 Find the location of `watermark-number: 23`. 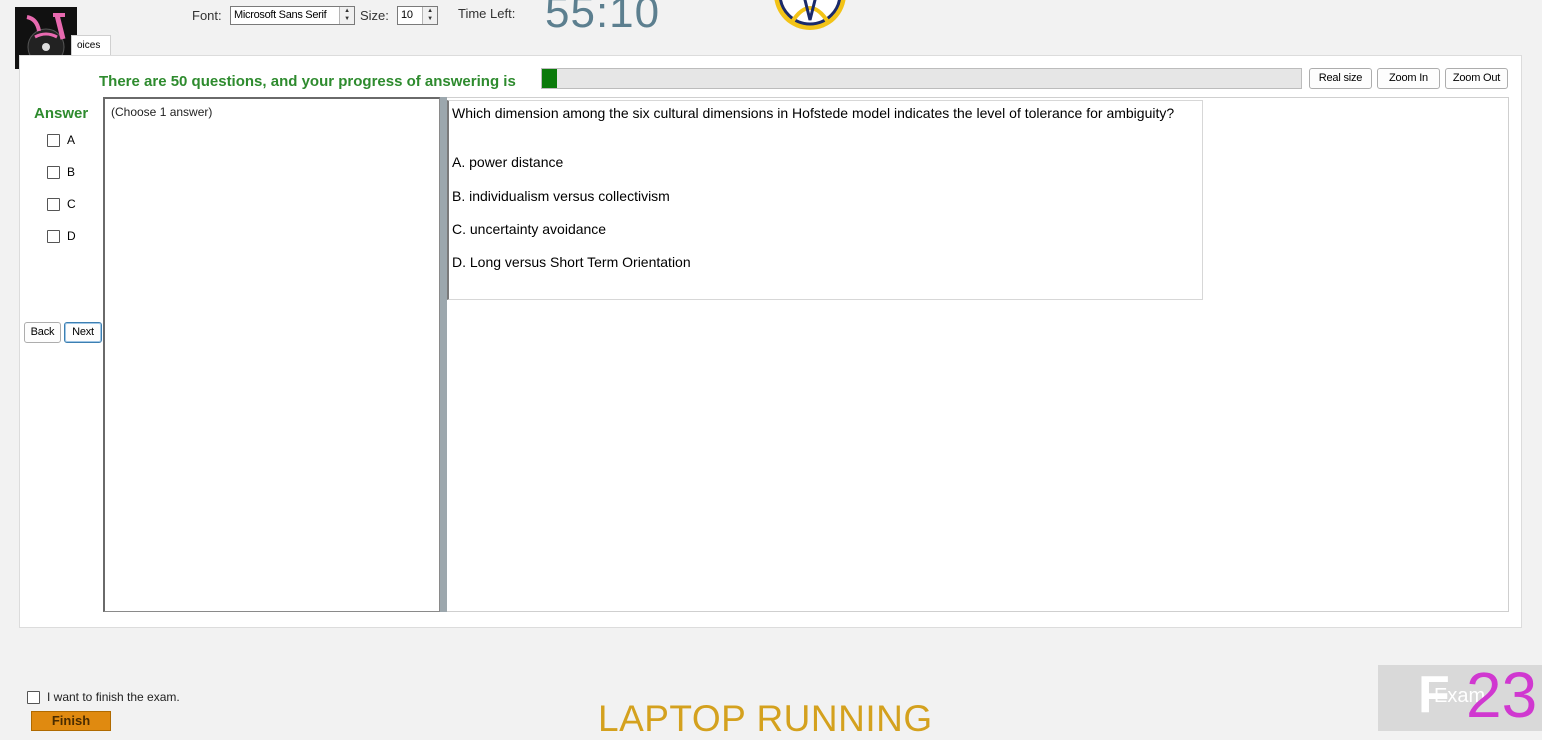

watermark-number: 23 is located at coordinates (1502, 695).